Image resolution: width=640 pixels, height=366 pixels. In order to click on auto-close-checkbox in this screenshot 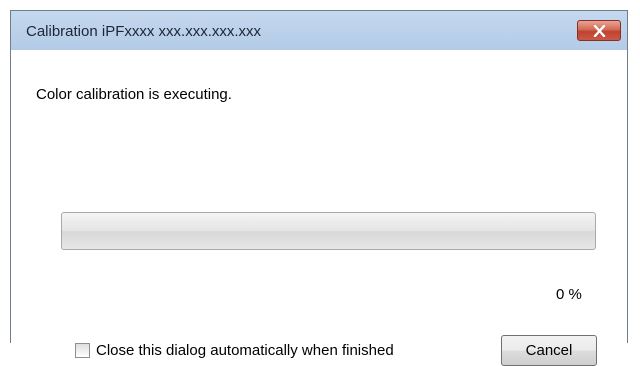, I will do `click(82, 350)`.